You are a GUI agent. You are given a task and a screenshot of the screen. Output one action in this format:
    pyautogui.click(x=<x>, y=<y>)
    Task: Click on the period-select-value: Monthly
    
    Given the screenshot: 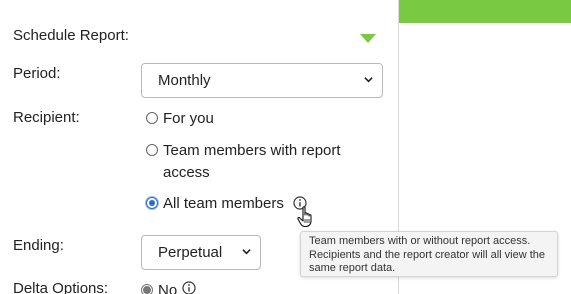 What is the action you would take?
    pyautogui.click(x=184, y=80)
    